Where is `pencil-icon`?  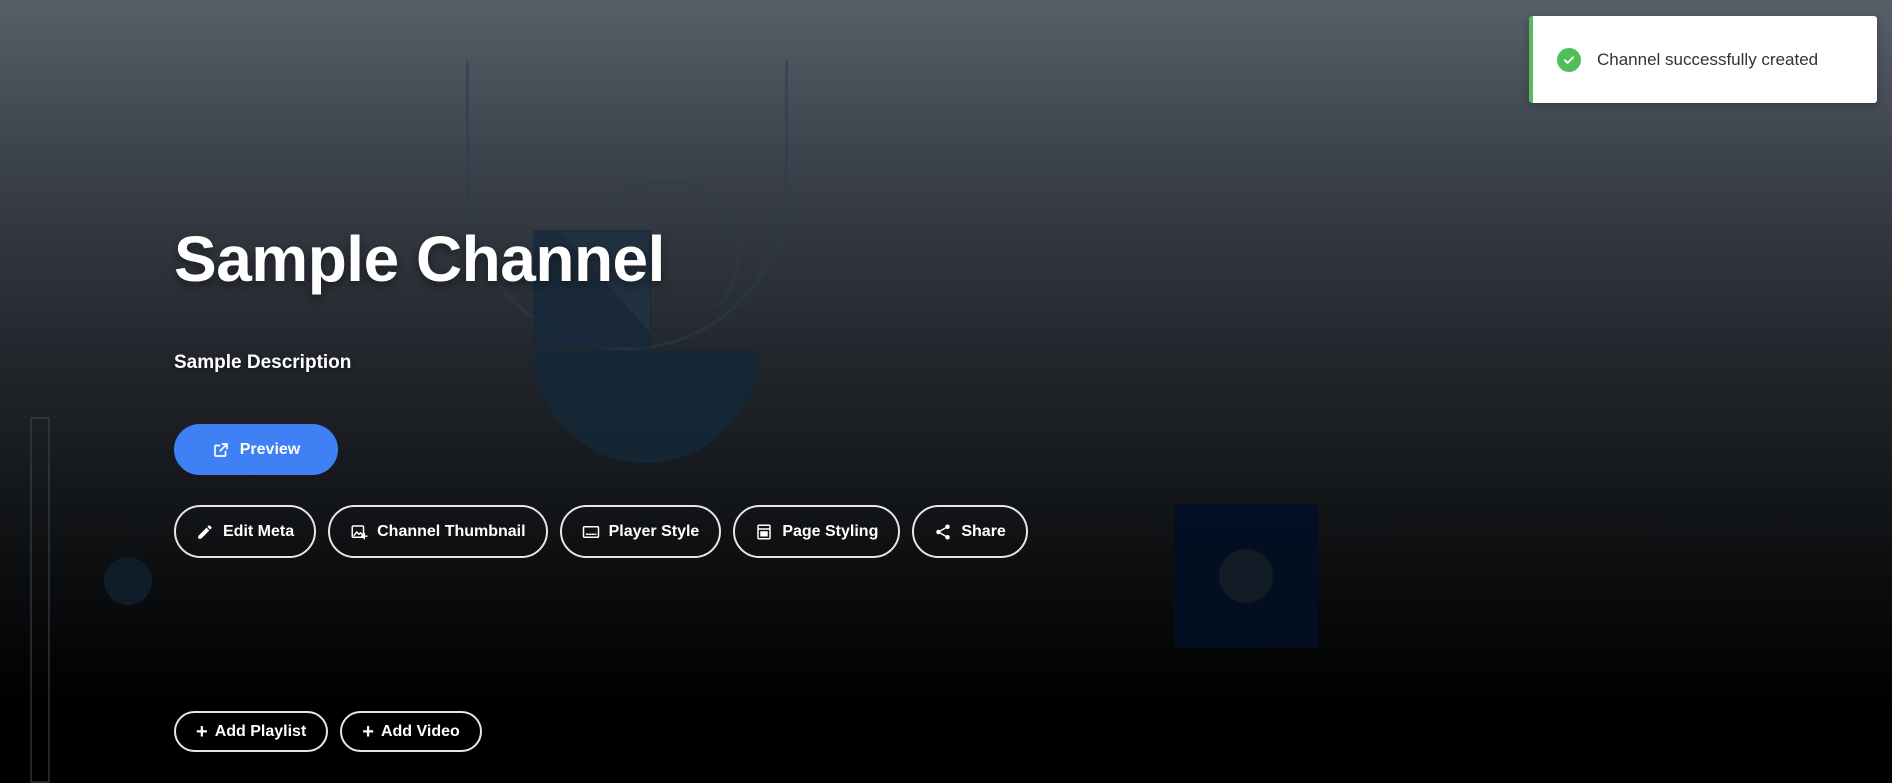
pencil-icon is located at coordinates (205, 532).